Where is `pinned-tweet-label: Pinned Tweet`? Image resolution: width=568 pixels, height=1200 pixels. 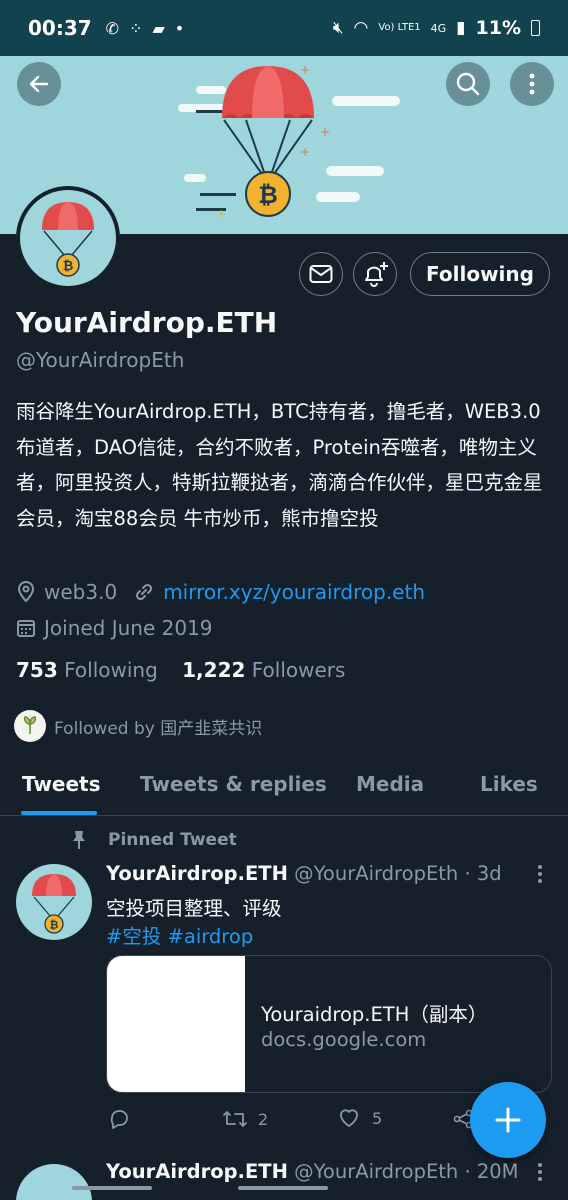 pinned-tweet-label: Pinned Tweet is located at coordinates (153, 840).